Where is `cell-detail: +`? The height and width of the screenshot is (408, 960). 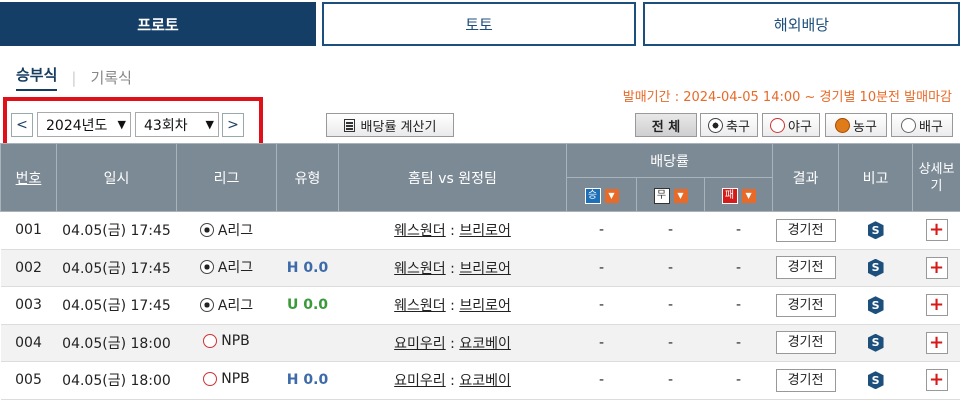 cell-detail: + is located at coordinates (936, 380).